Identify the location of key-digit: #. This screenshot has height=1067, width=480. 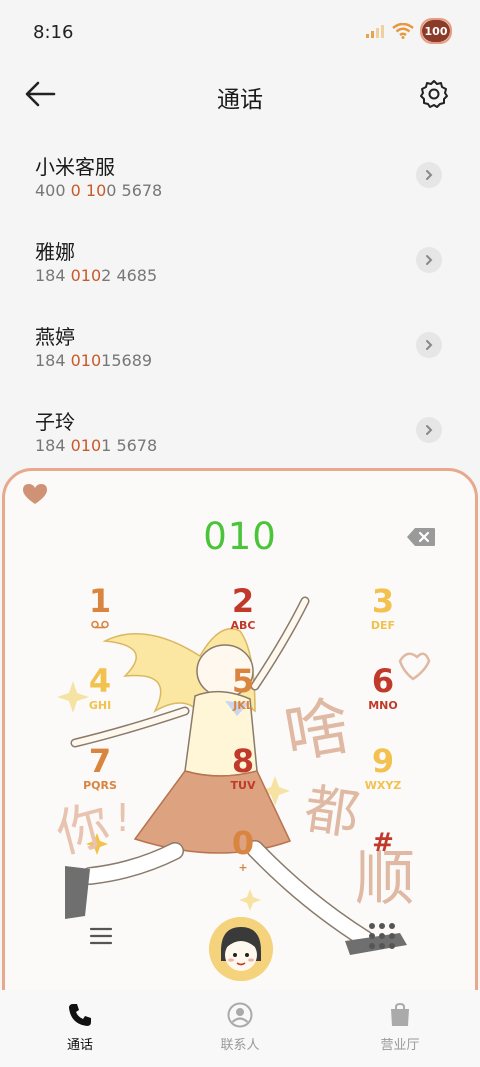
(383, 843).